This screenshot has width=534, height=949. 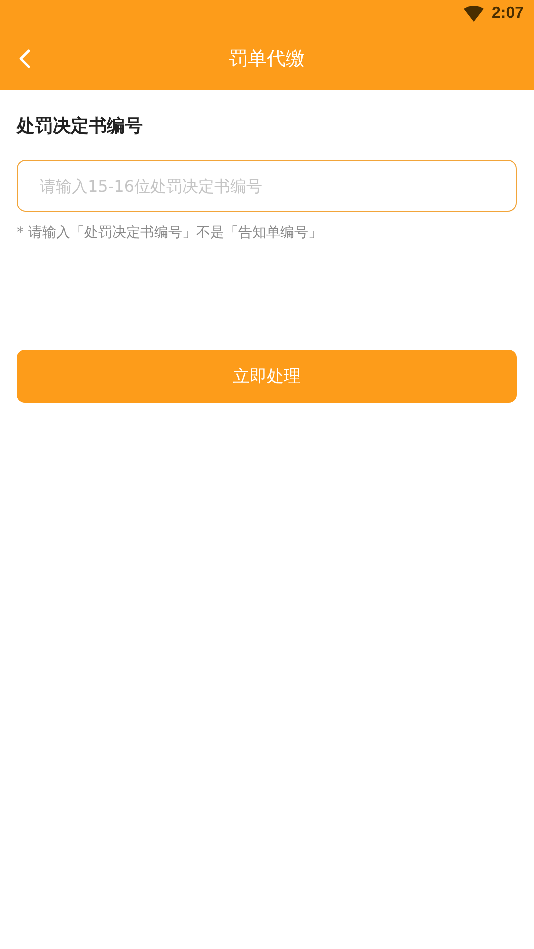 What do you see at coordinates (474, 14) in the screenshot?
I see `wifi-icon` at bounding box center [474, 14].